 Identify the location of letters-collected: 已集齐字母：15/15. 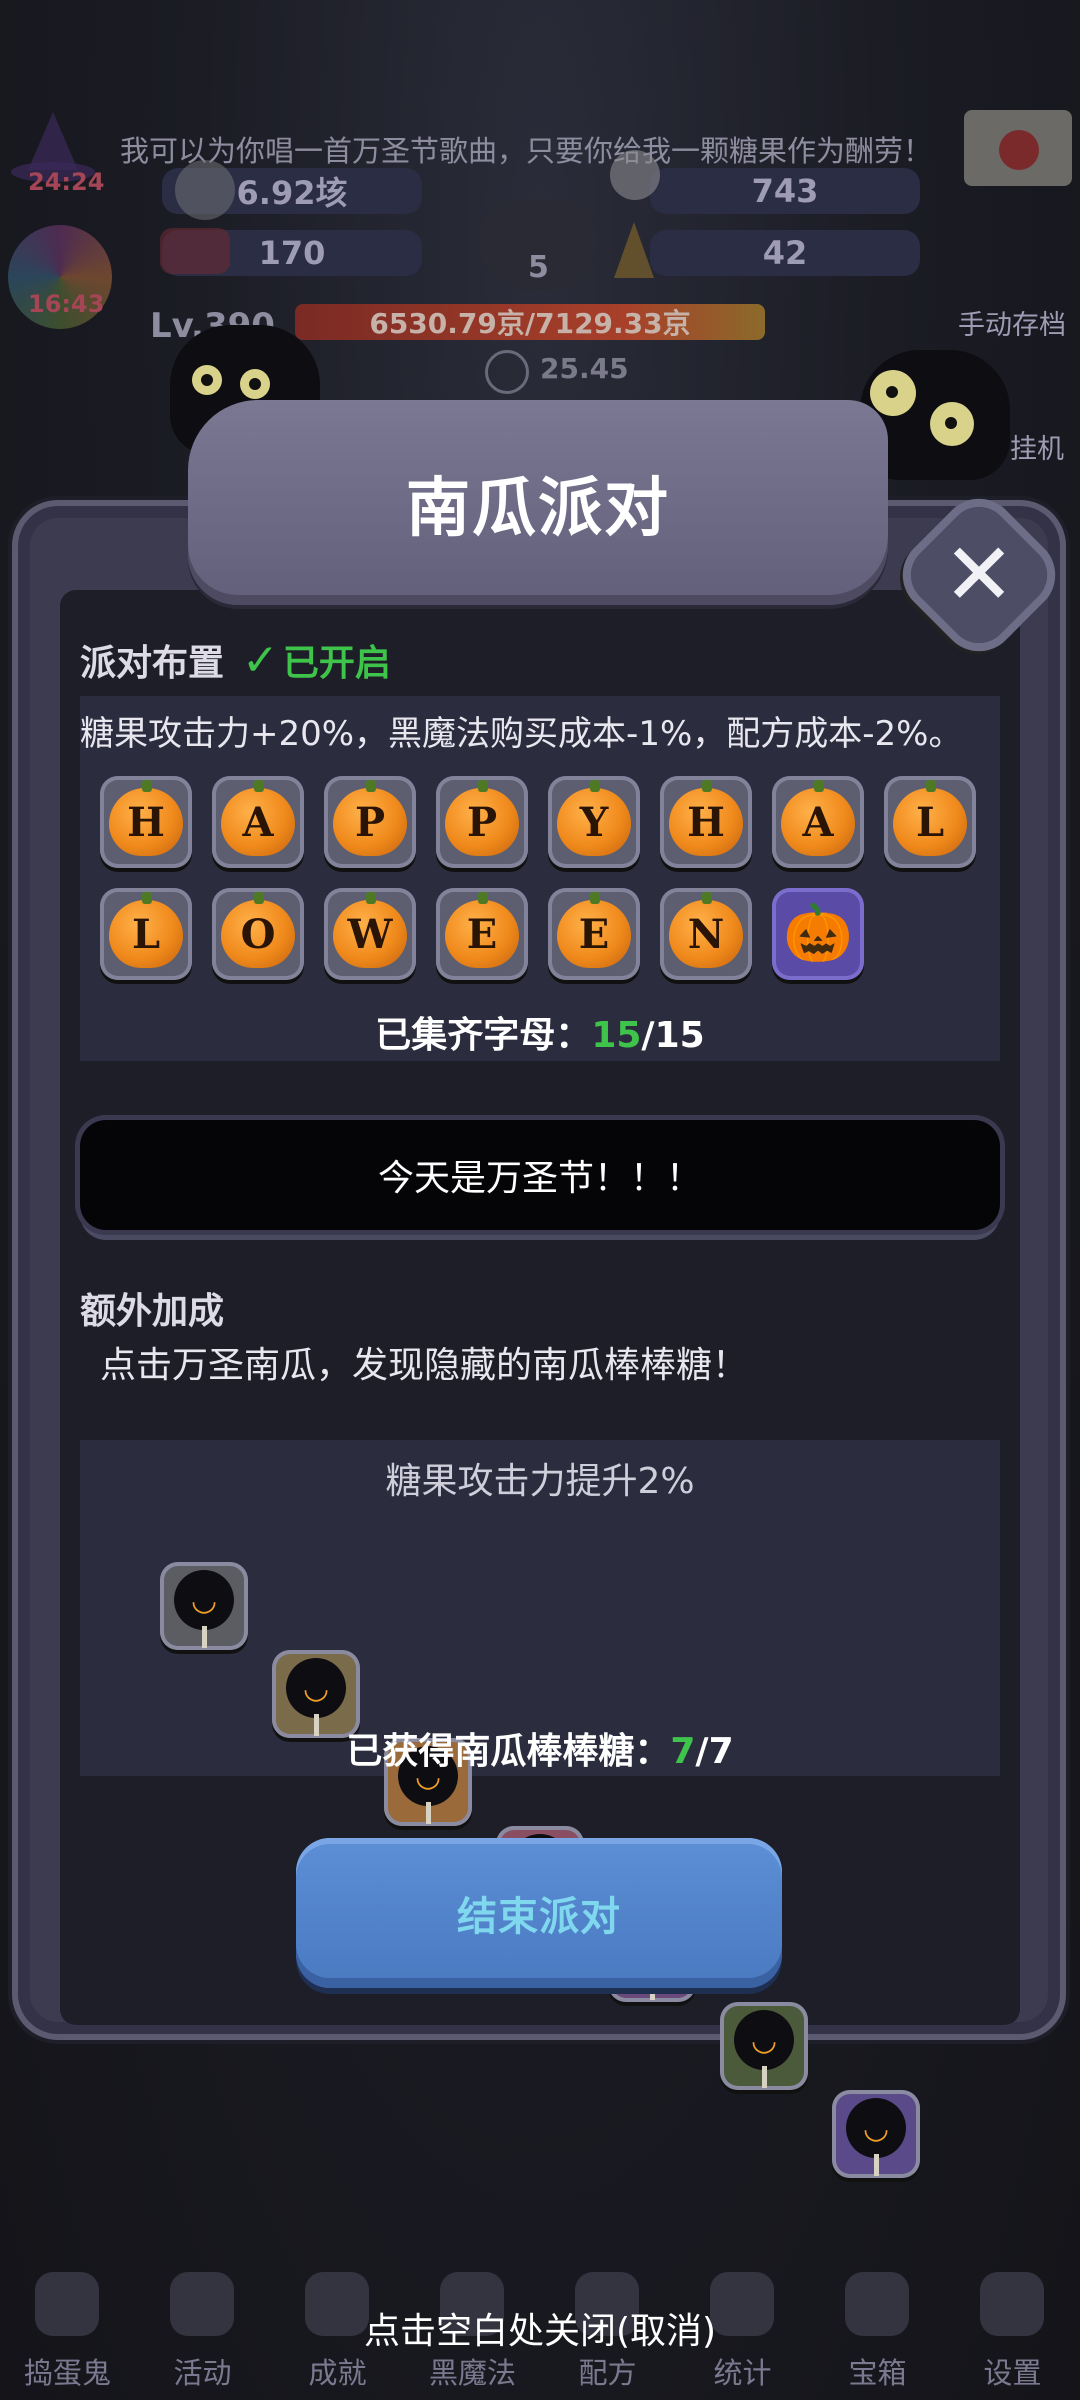
(540, 1032).